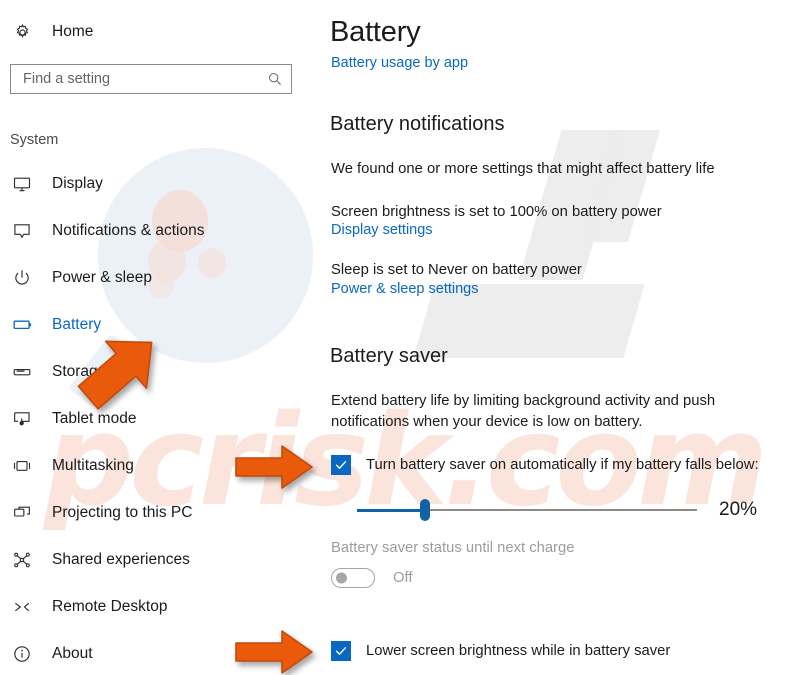 The height and width of the screenshot is (675, 790). What do you see at coordinates (375, 32) in the screenshot?
I see `page-title: Battery` at bounding box center [375, 32].